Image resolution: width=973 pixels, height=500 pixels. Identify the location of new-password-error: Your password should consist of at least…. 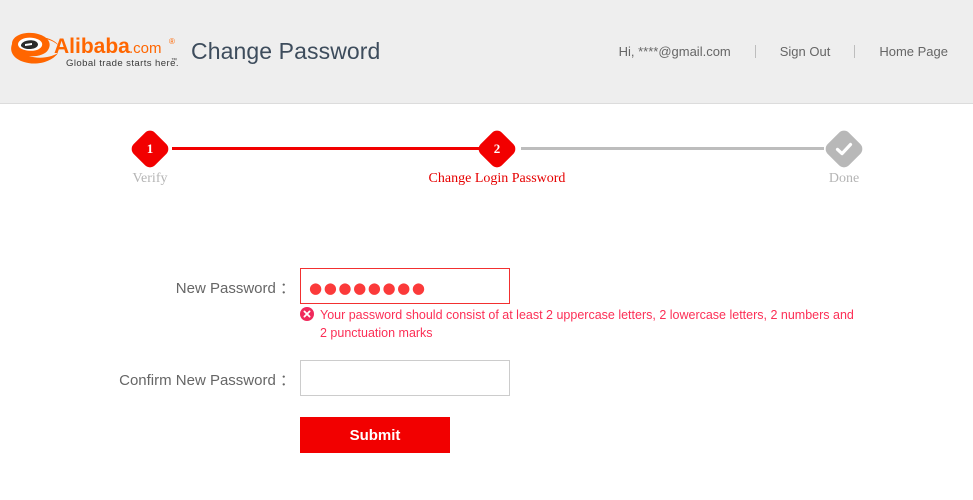
(580, 324).